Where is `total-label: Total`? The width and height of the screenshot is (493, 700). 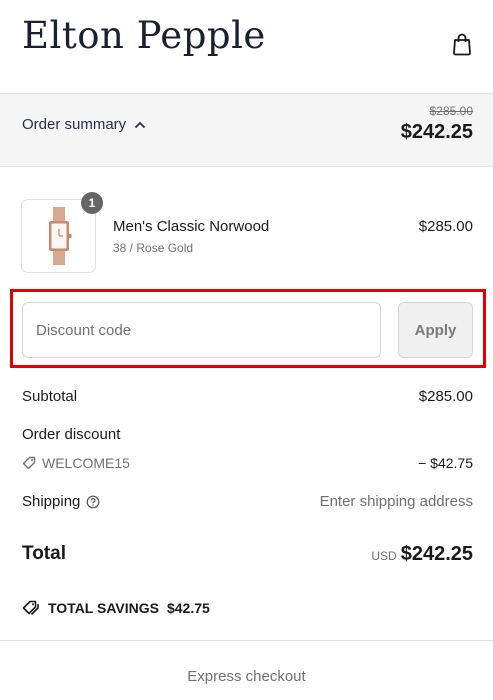 total-label: Total is located at coordinates (44, 553).